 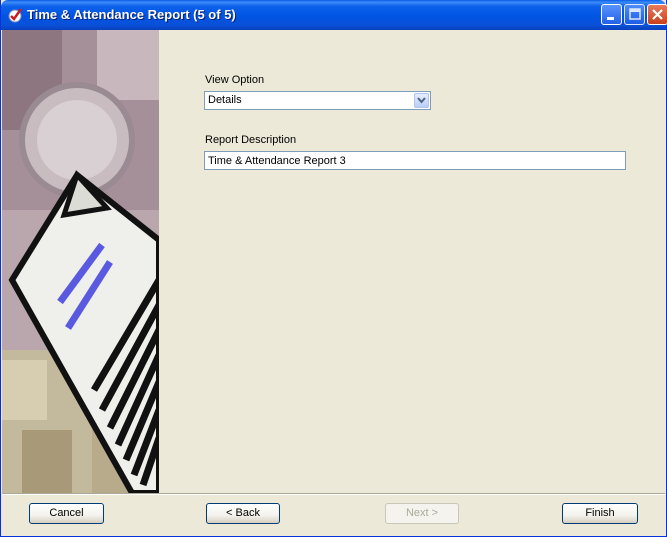 I want to click on finish-button: Finish, so click(x=600, y=513).